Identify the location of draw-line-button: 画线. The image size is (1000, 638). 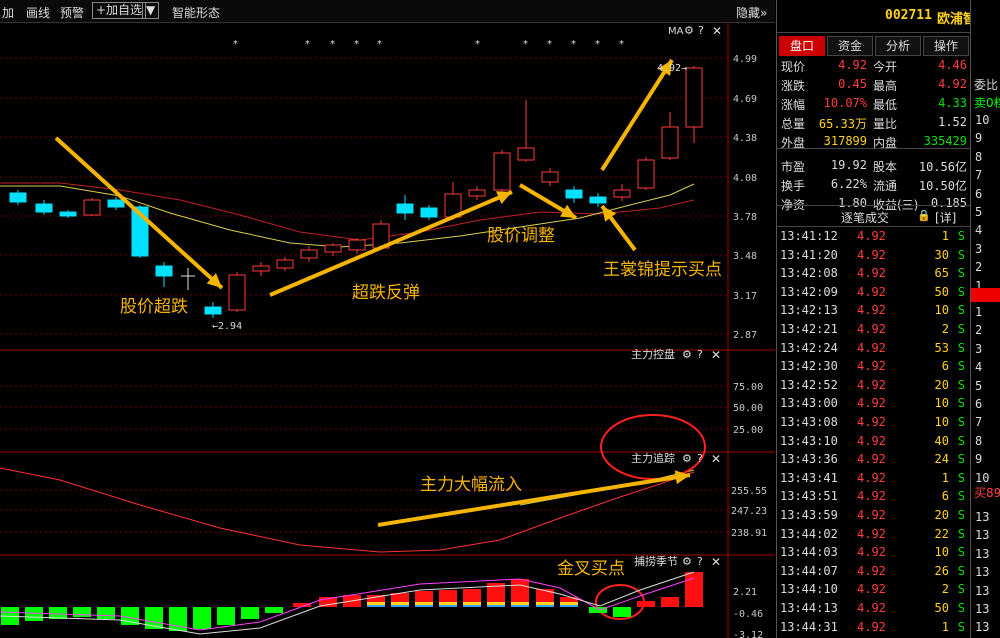
(38, 12).